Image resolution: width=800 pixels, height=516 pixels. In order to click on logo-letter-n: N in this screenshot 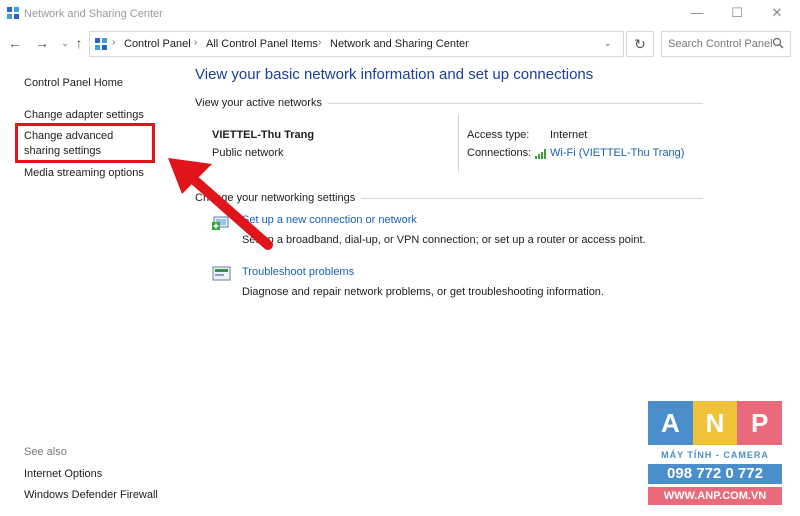, I will do `click(715, 423)`.